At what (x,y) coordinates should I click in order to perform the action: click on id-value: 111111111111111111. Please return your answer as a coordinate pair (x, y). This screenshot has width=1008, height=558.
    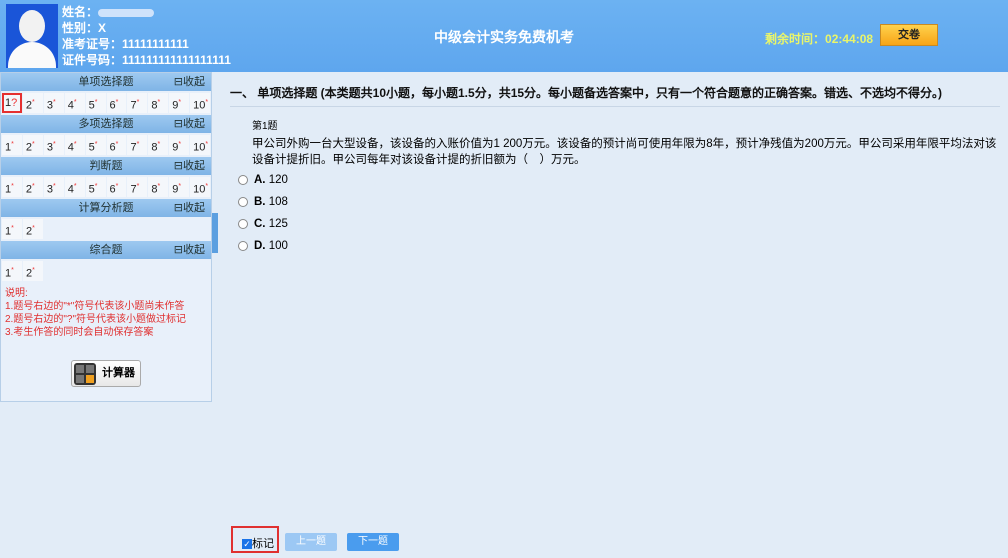
    Looking at the image, I should click on (176, 60).